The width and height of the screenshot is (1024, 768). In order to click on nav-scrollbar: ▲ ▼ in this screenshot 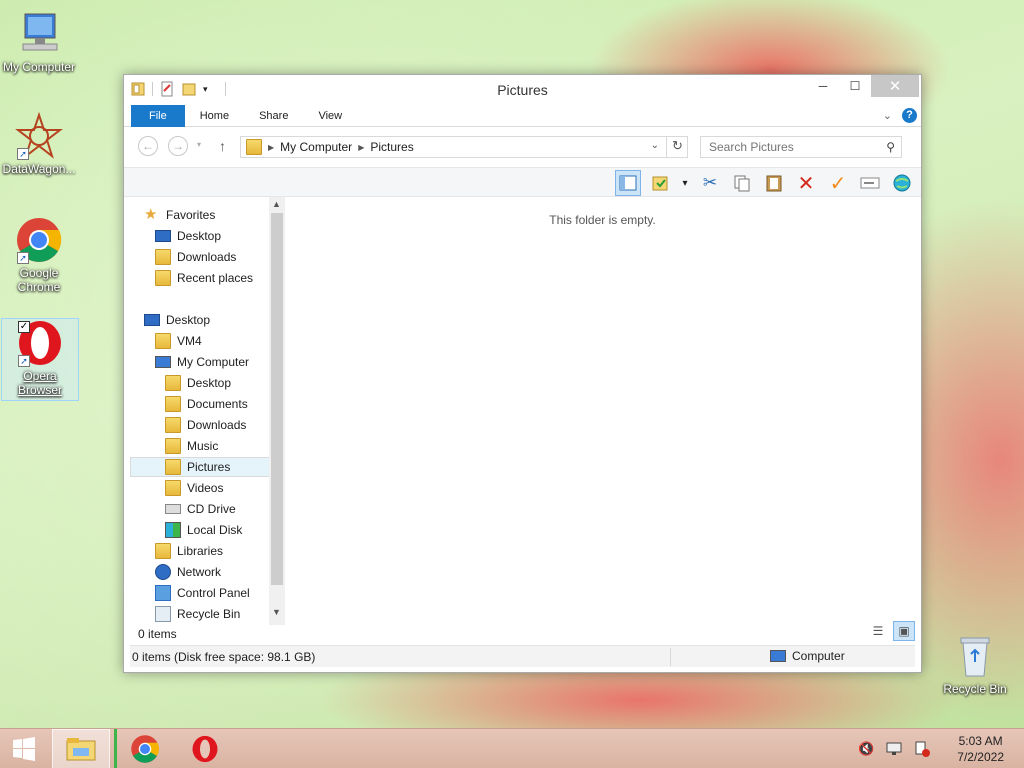, I will do `click(277, 411)`.